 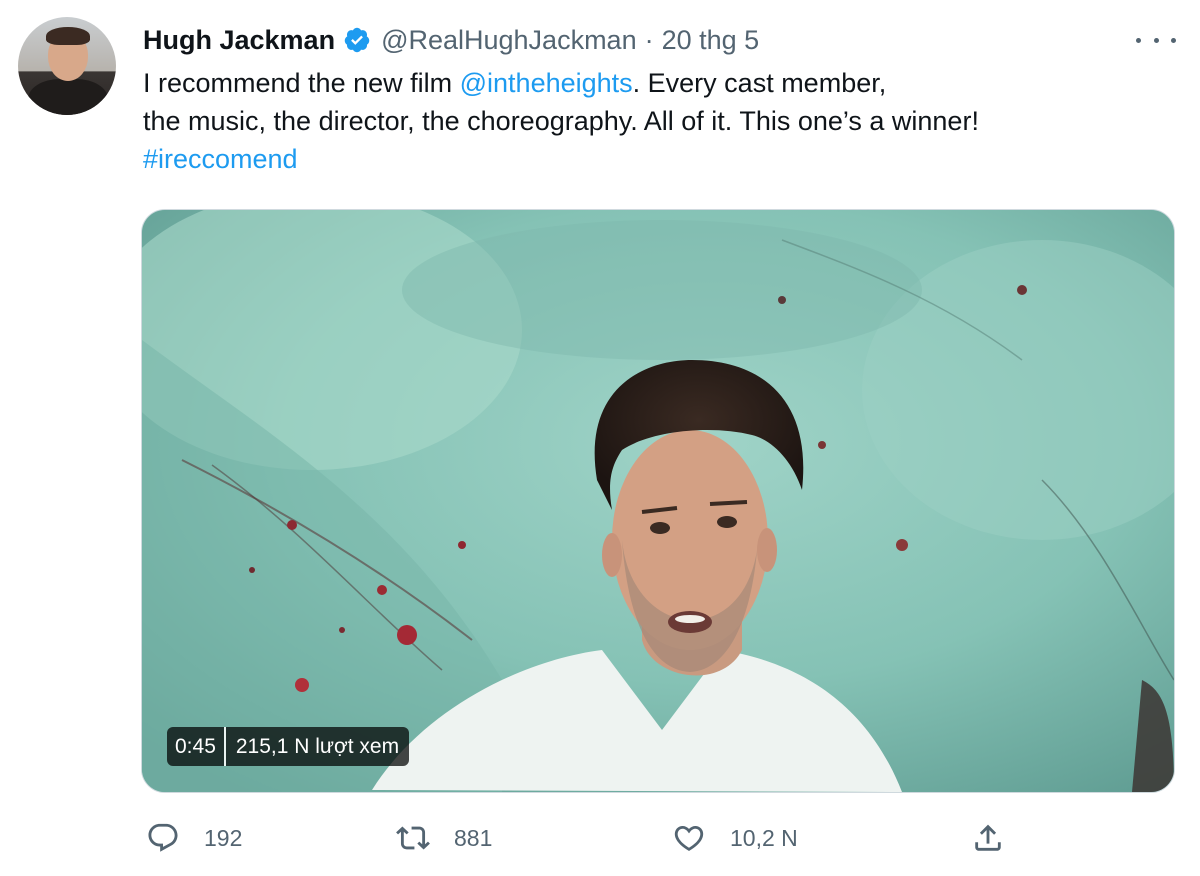 What do you see at coordinates (509, 40) in the screenshot?
I see `author-handle: @RealHughJackman` at bounding box center [509, 40].